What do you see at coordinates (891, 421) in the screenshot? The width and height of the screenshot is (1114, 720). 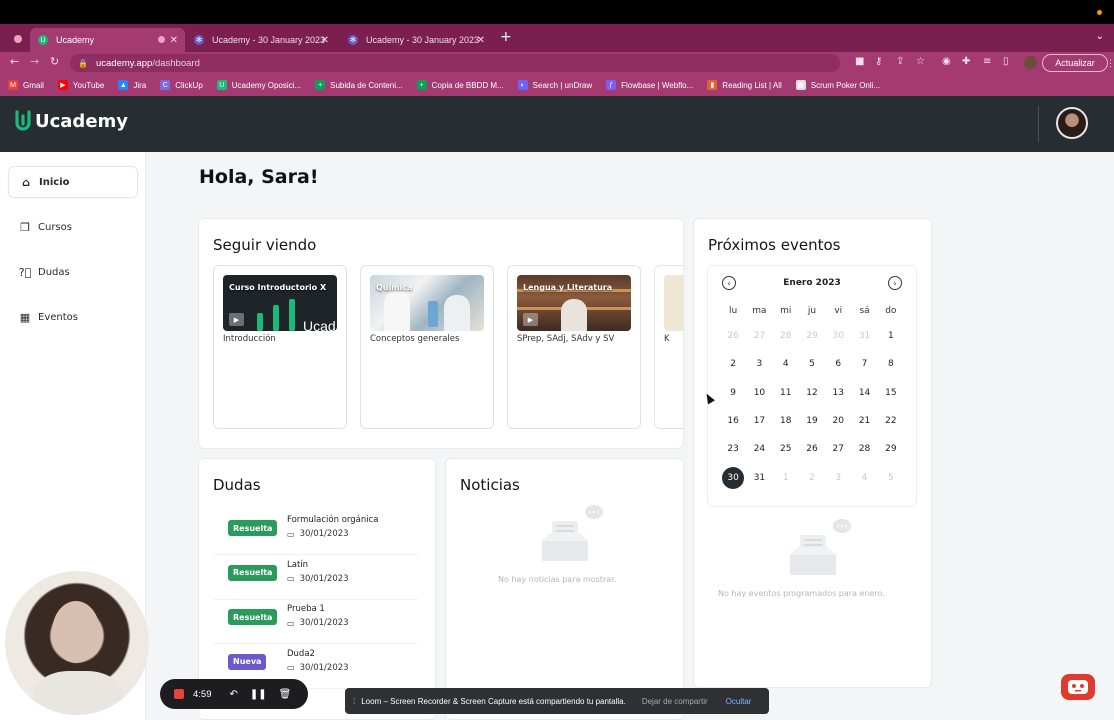 I see `calendar-day: 22` at bounding box center [891, 421].